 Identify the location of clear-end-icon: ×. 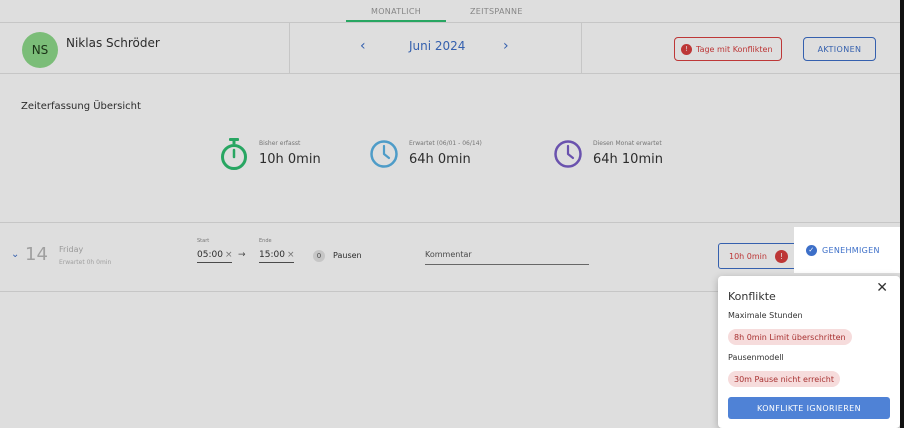
(291, 255).